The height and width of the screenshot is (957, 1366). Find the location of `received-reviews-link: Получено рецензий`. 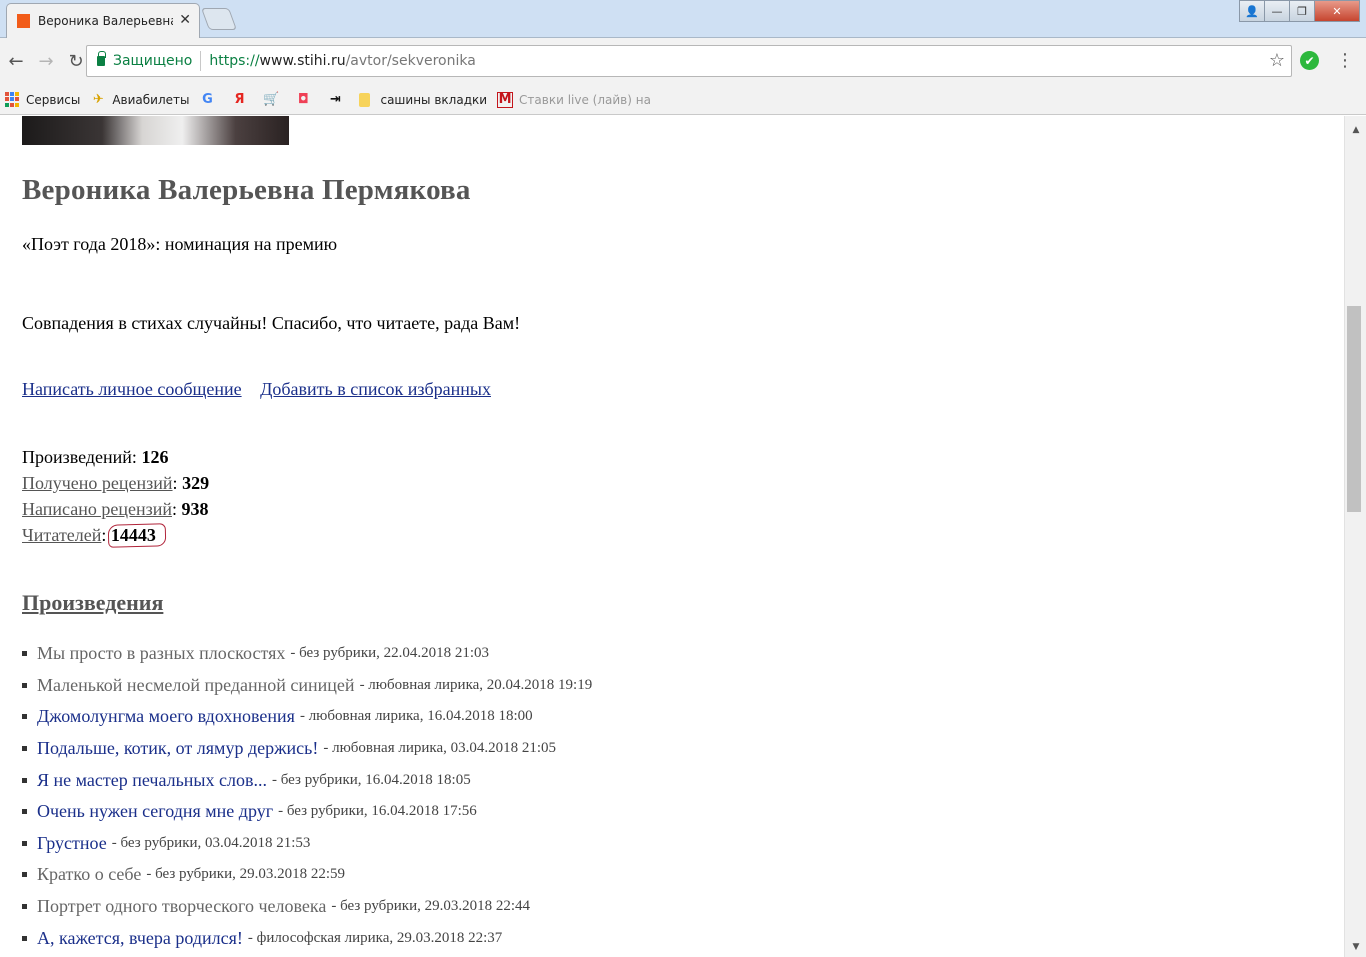

received-reviews-link: Получено рецензий is located at coordinates (97, 483).